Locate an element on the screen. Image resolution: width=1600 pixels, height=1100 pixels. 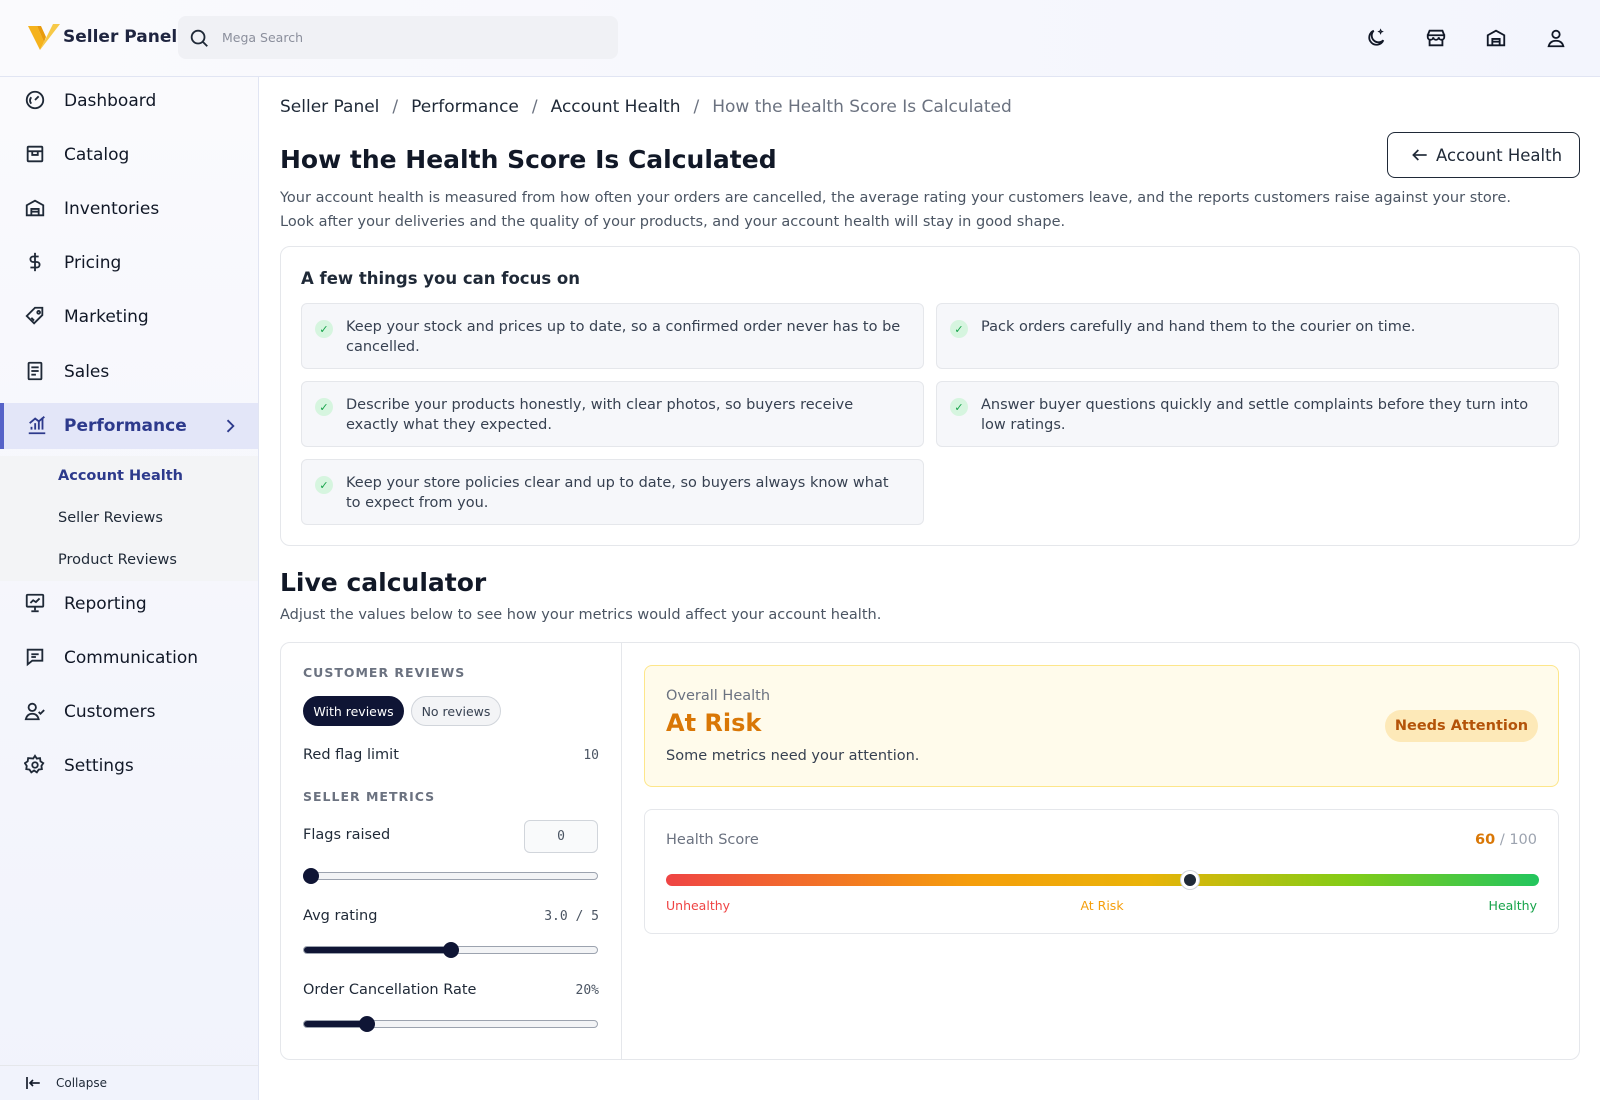
health-score-gradient-bar is located at coordinates (1102, 880).